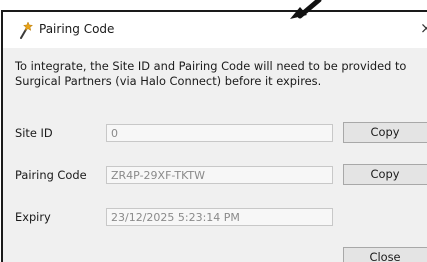 Image resolution: width=427 pixels, height=262 pixels. What do you see at coordinates (219, 175) in the screenshot?
I see `pairing-code-field: ZR4P-29XF-TKTW` at bounding box center [219, 175].